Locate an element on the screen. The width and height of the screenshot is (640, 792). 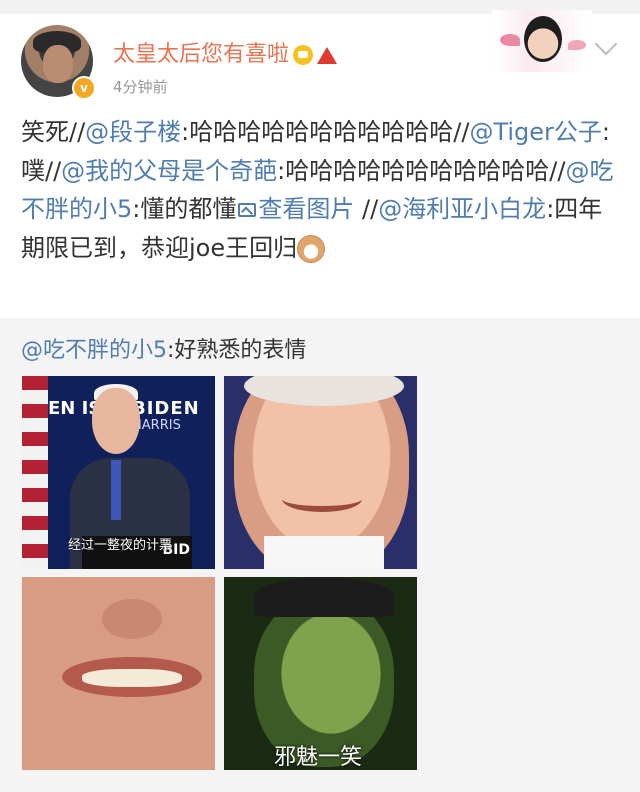
timestamp: 4分钟前 is located at coordinates (140, 87).